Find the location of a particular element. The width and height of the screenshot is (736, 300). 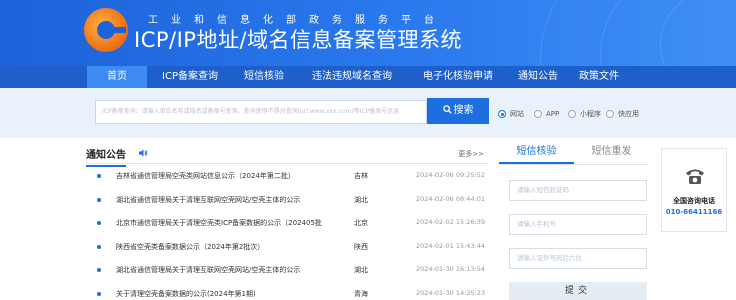

notice-date: 2024-02-06 09:25:52 is located at coordinates (451, 175).